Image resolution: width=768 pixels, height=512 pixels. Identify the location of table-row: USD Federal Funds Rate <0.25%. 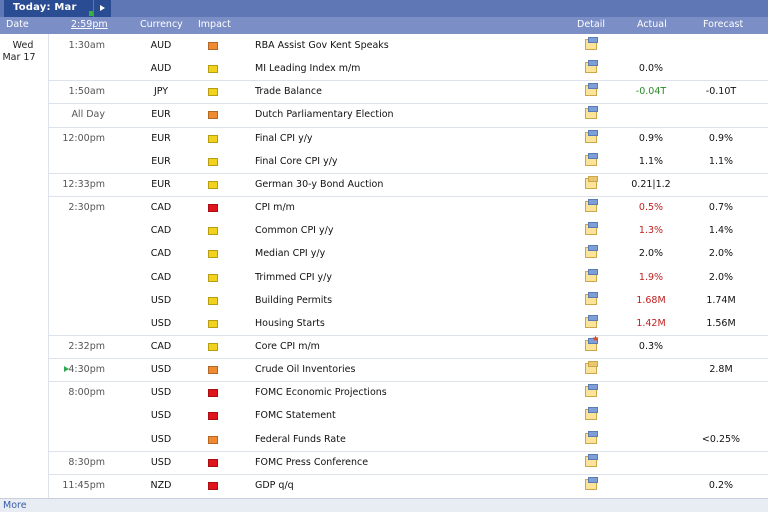
(384, 439).